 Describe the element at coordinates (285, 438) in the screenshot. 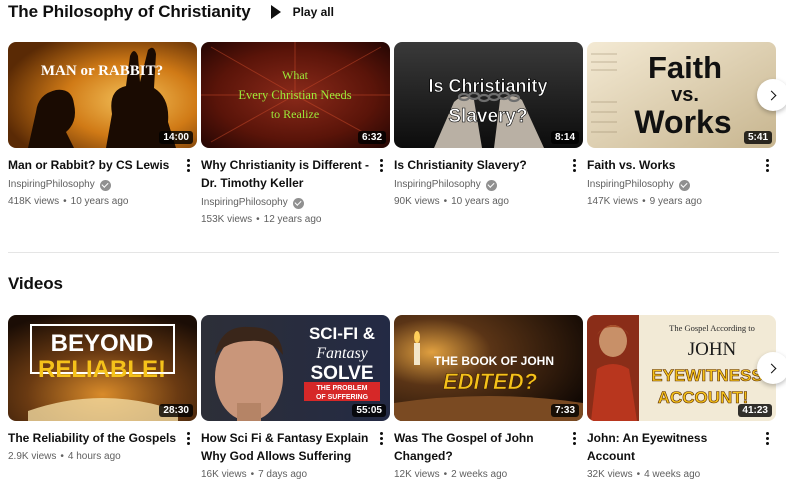

I see `video-title: How Sci Fi & Fantasy Explain` at that location.